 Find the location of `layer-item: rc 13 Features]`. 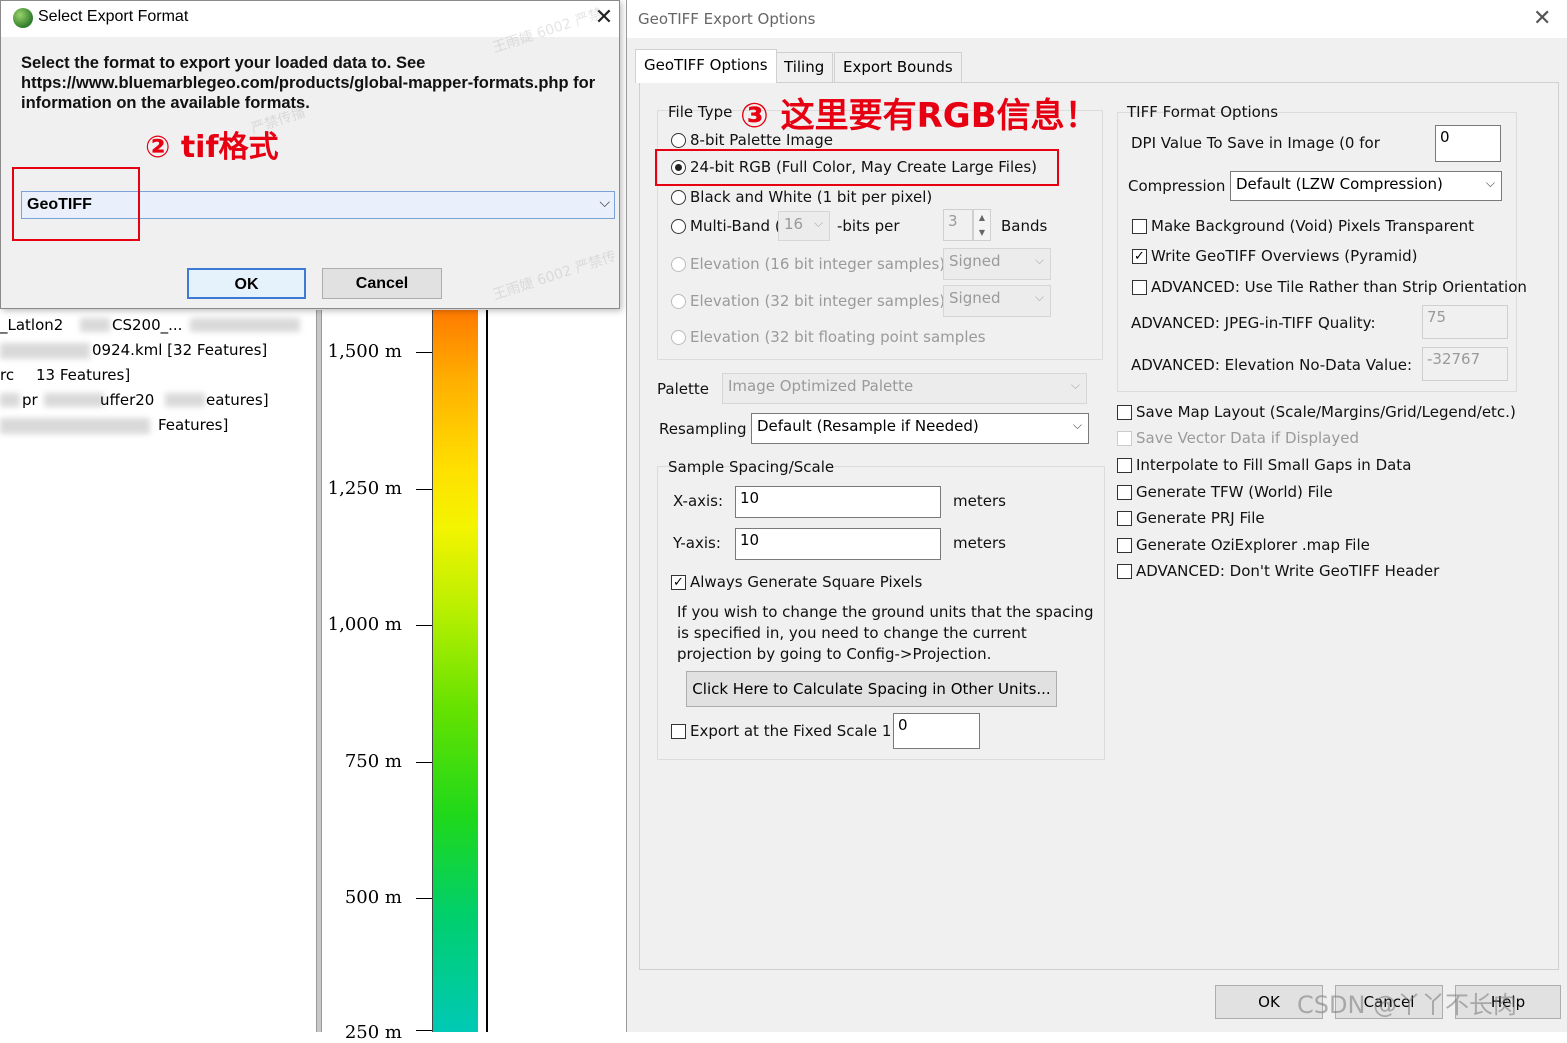

layer-item: rc 13 Features] is located at coordinates (65, 375).